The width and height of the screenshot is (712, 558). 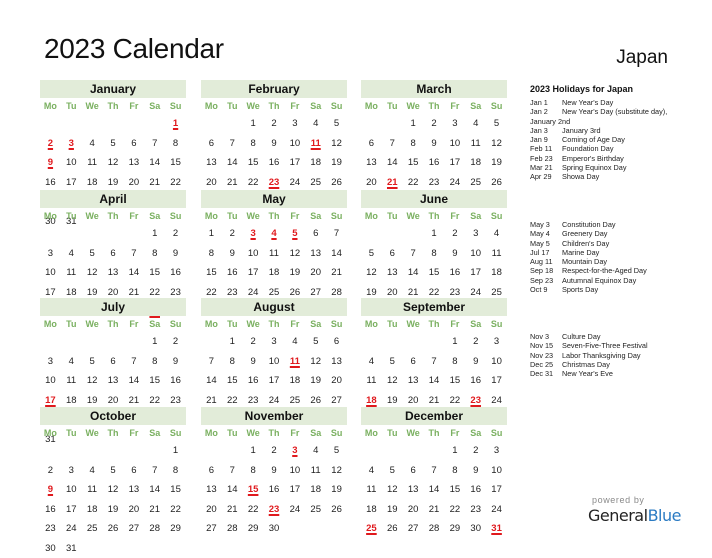 What do you see at coordinates (113, 510) in the screenshot?
I see `day-cell: 19` at bounding box center [113, 510].